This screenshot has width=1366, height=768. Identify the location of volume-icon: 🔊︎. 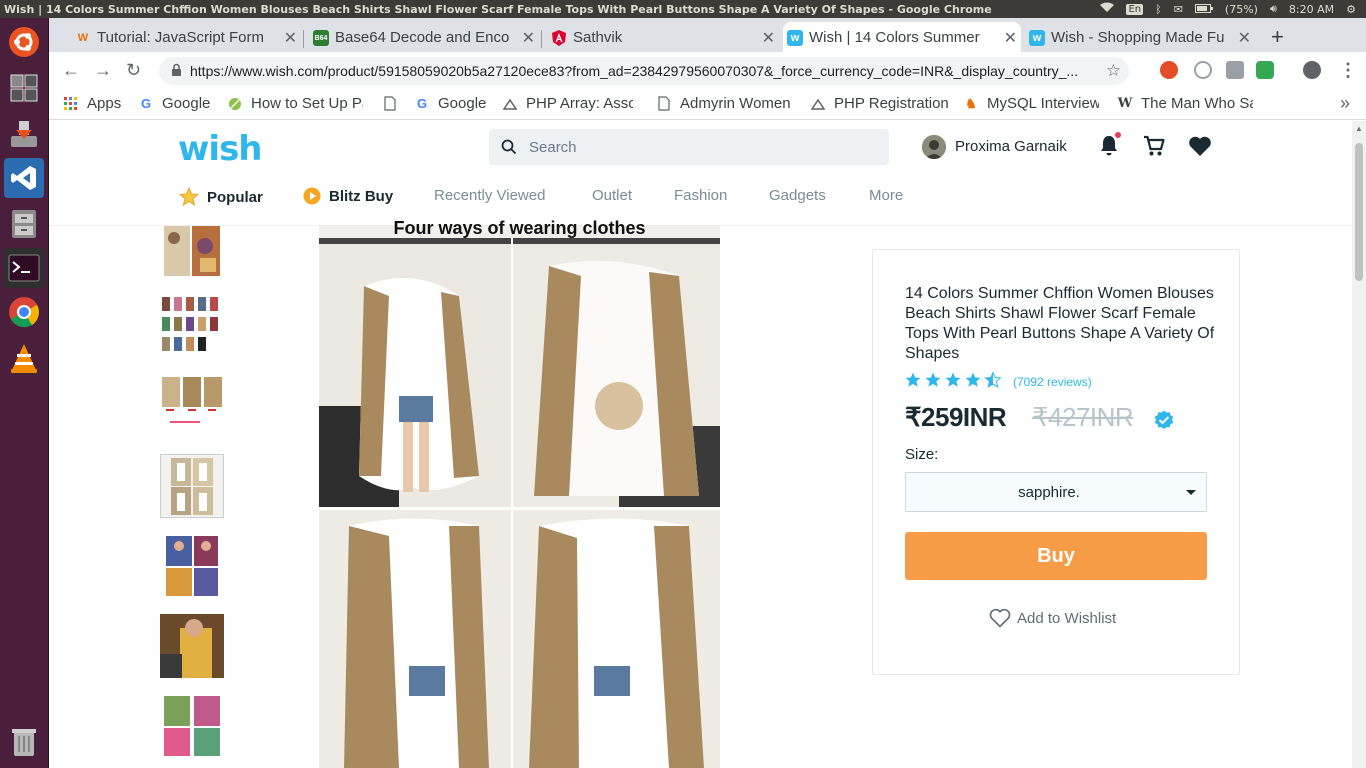
(1273, 9).